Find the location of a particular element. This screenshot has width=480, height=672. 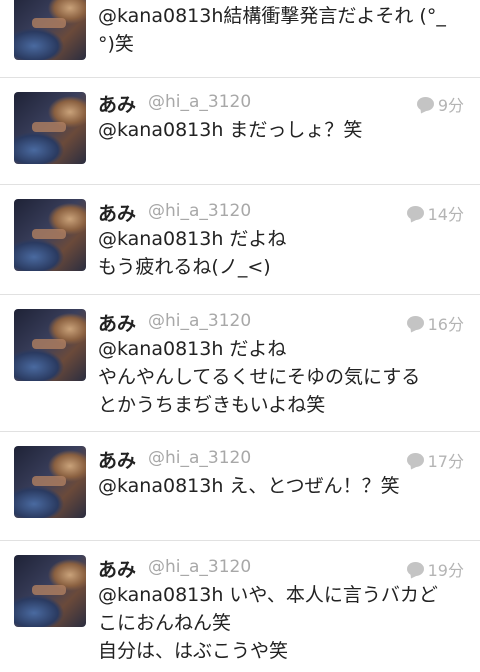

tweet-item: @kana0813h結構衝撃発言だよそれ (°_ °)笑 is located at coordinates (240, 39).